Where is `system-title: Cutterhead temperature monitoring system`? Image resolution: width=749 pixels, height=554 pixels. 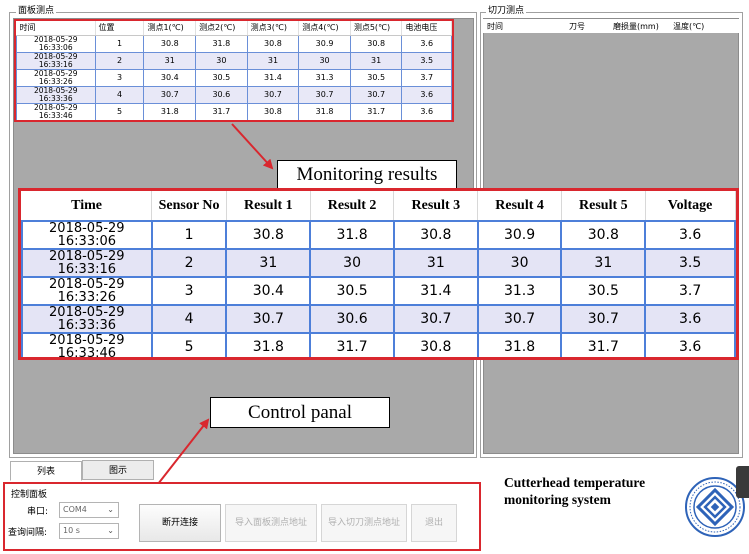 system-title: Cutterhead temperature monitoring system is located at coordinates (574, 491).